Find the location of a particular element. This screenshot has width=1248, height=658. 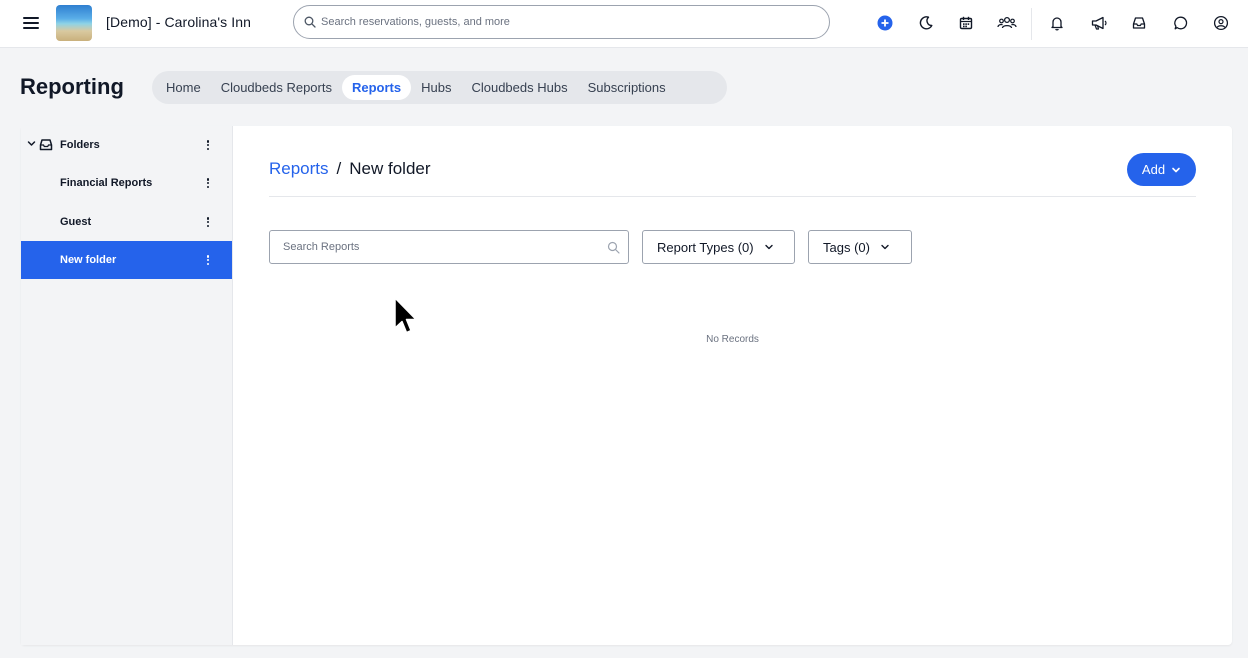

bell-icon is located at coordinates (1057, 23).